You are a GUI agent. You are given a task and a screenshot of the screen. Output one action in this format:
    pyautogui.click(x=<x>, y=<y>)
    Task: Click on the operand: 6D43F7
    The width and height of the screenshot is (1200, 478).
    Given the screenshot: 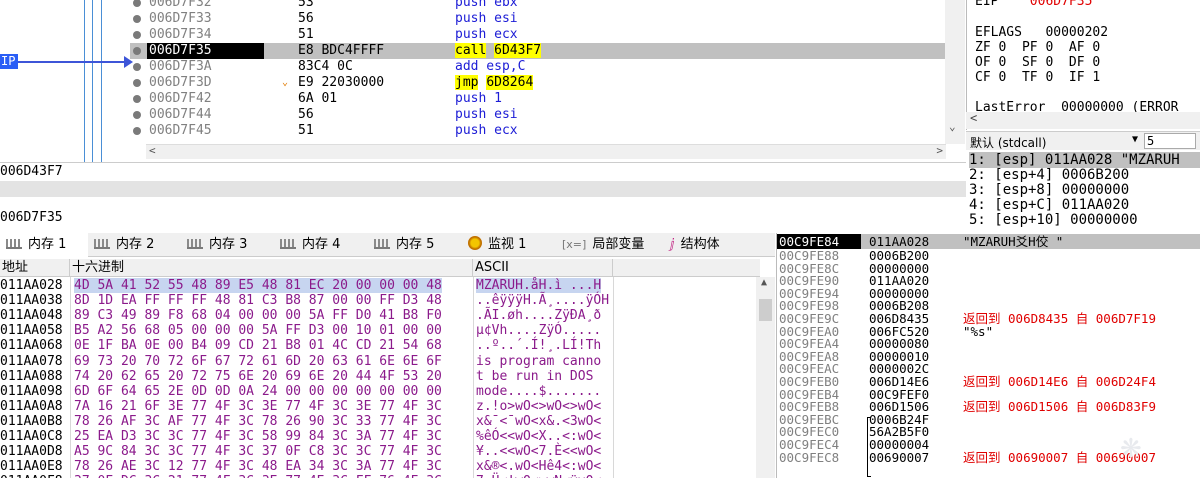 What is the action you would take?
    pyautogui.click(x=518, y=50)
    